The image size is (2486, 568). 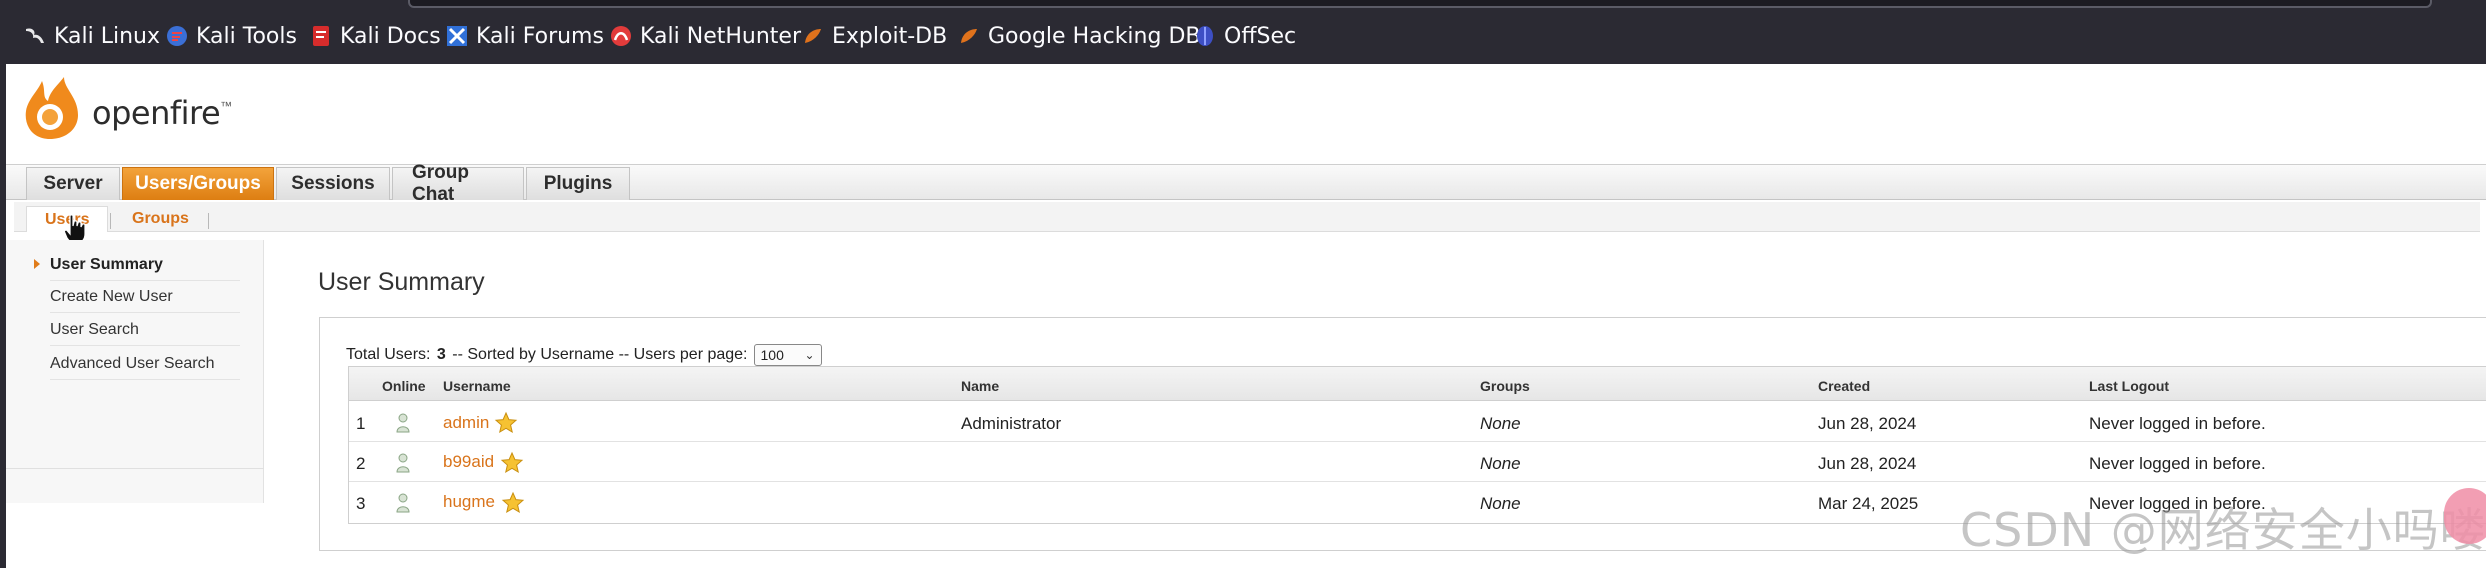 I want to click on csdn-watermark: CSDN @网络安全小吗喽, so click(x=2223, y=530).